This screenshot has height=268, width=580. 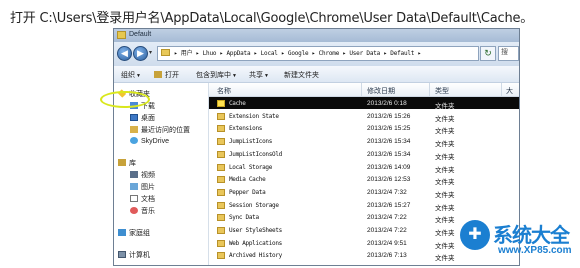 What do you see at coordinates (364, 103) in the screenshot?
I see `file-row: Cache 2013/2/6 0:18 文件夹` at bounding box center [364, 103].